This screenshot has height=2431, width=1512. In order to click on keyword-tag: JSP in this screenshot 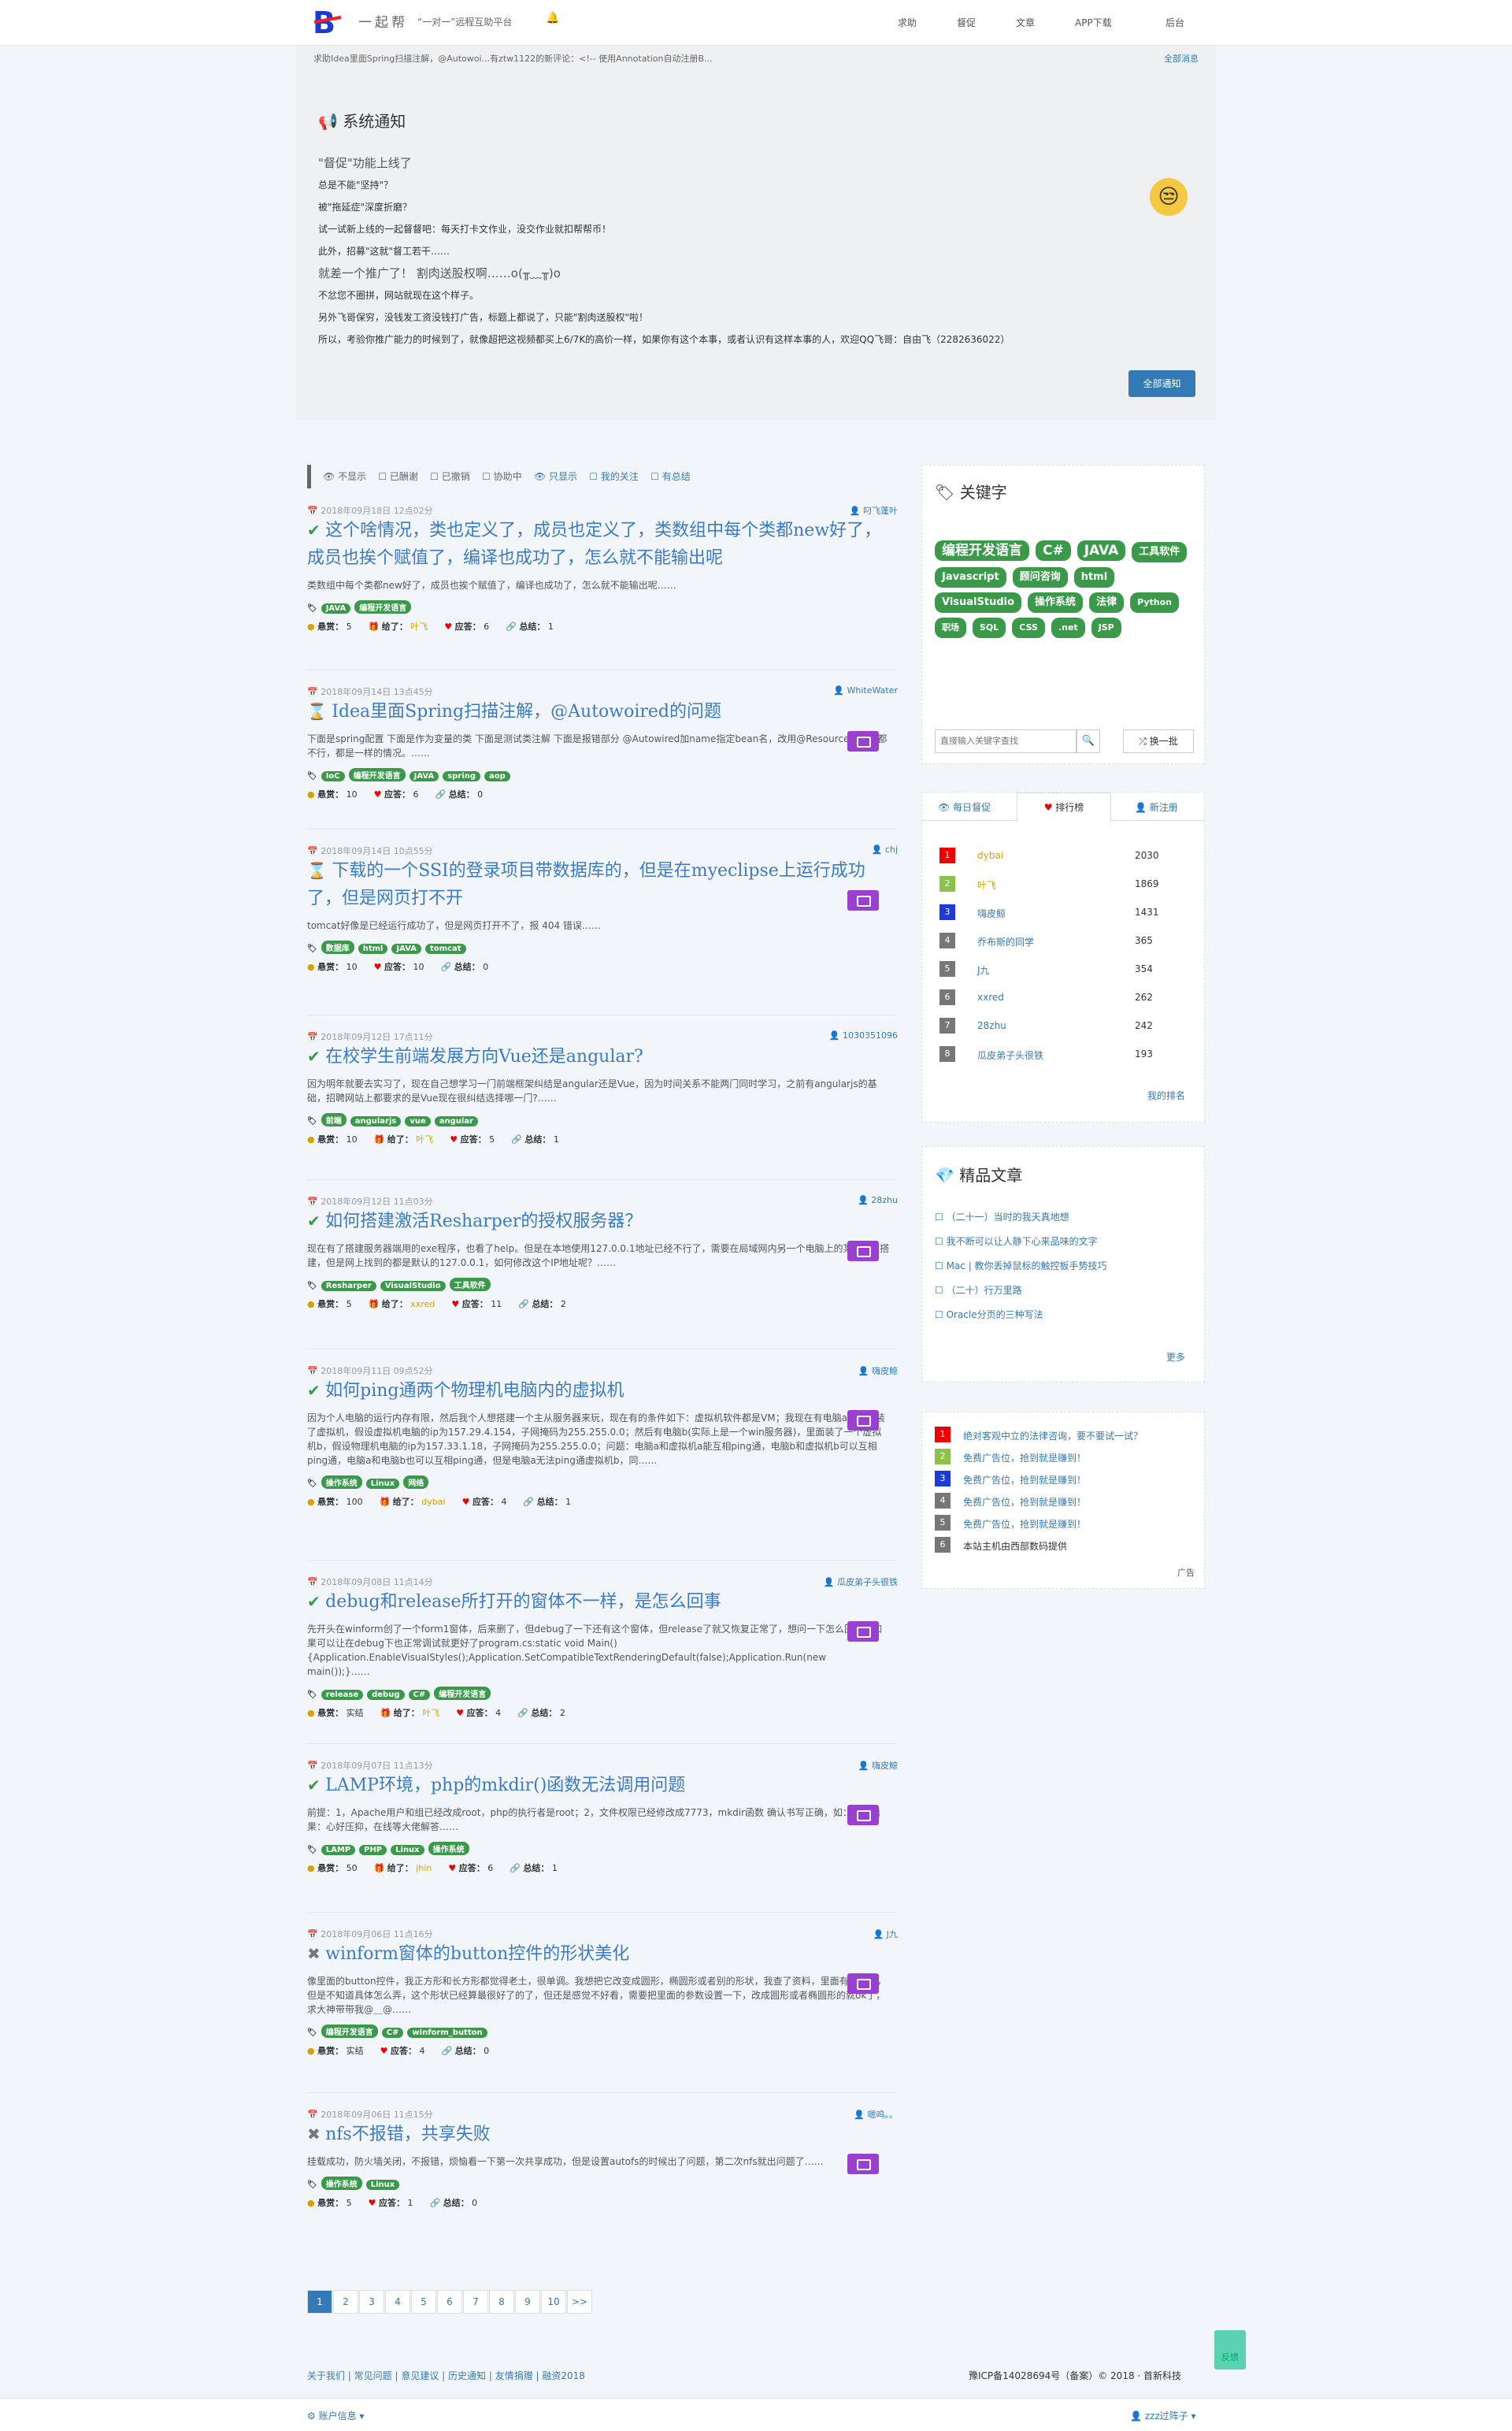, I will do `click(1106, 628)`.